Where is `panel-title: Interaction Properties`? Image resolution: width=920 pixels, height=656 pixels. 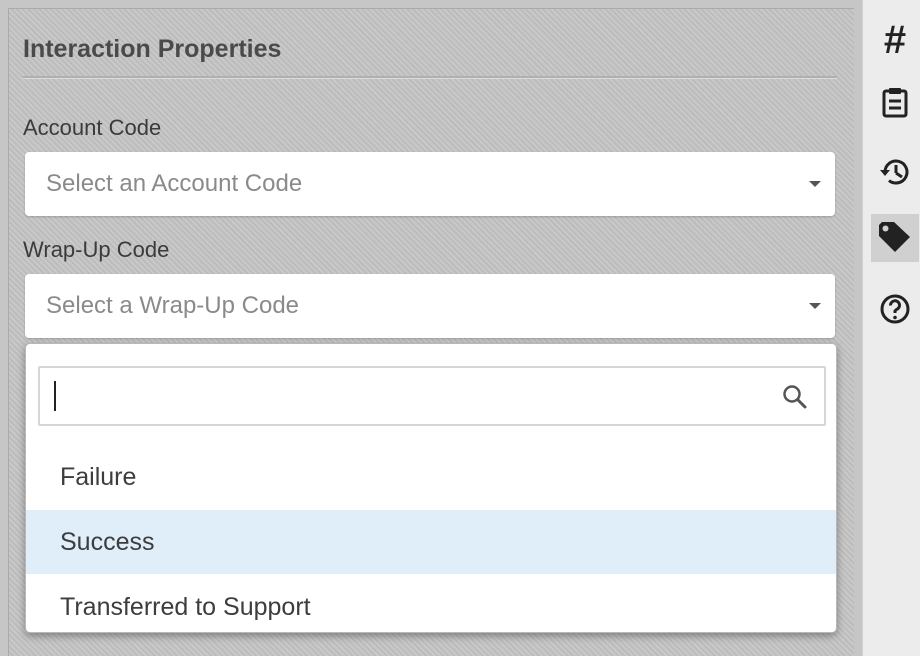 panel-title: Interaction Properties is located at coordinates (152, 49).